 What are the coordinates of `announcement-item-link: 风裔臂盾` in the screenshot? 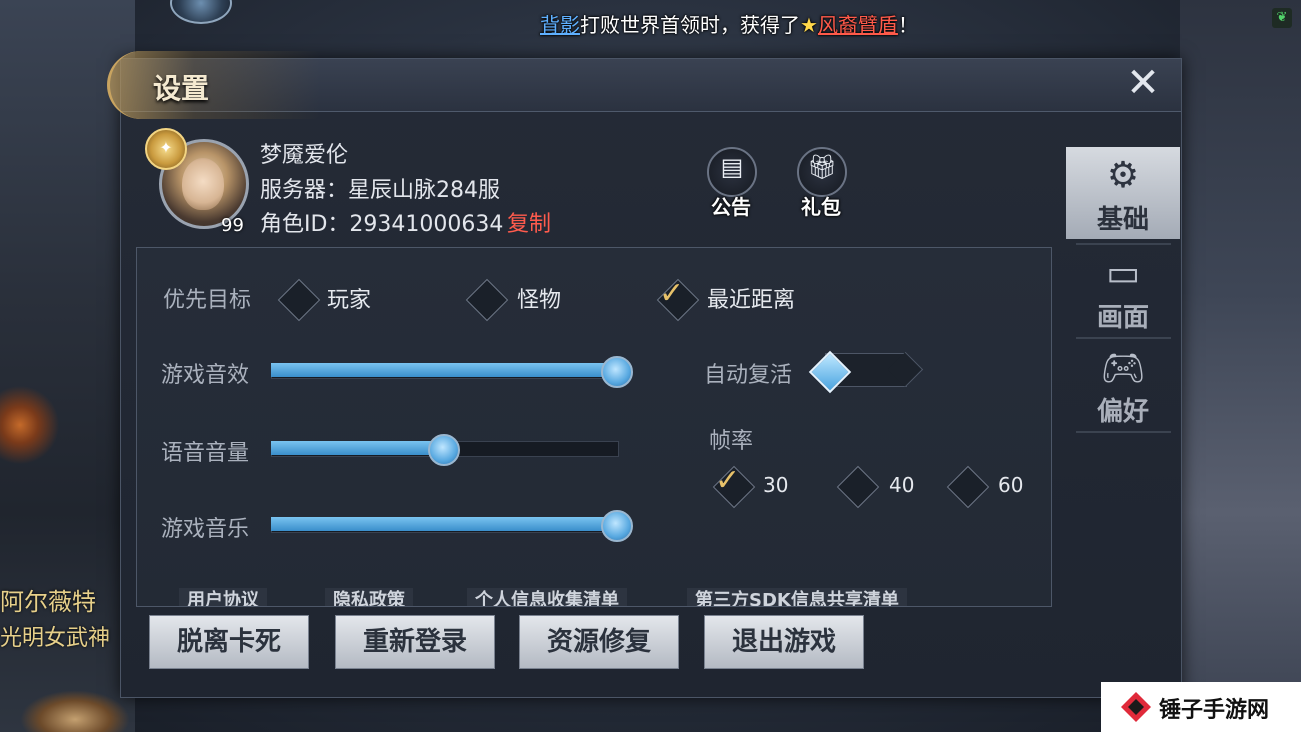 It's located at (858, 25).